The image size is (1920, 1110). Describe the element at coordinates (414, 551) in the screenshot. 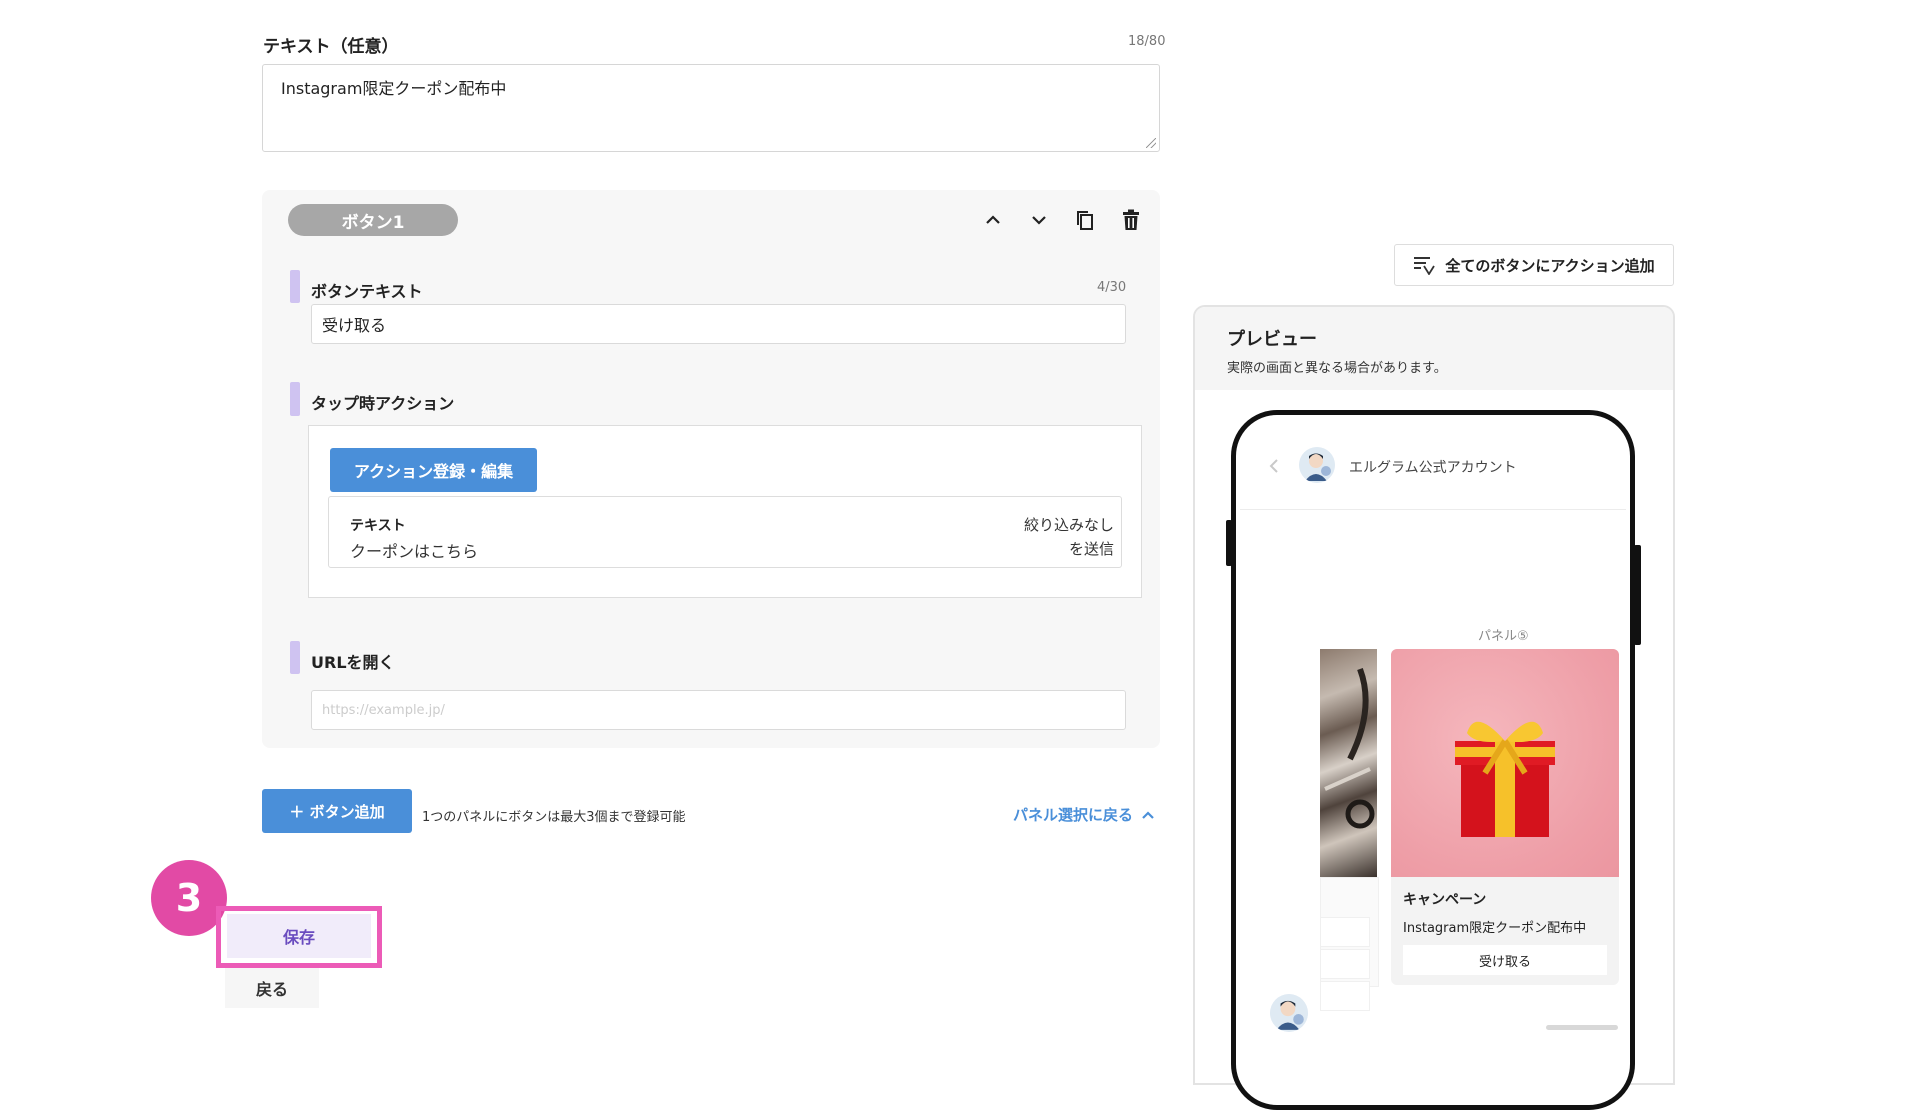

I see `action-row-value: クーポンはこちら` at that location.